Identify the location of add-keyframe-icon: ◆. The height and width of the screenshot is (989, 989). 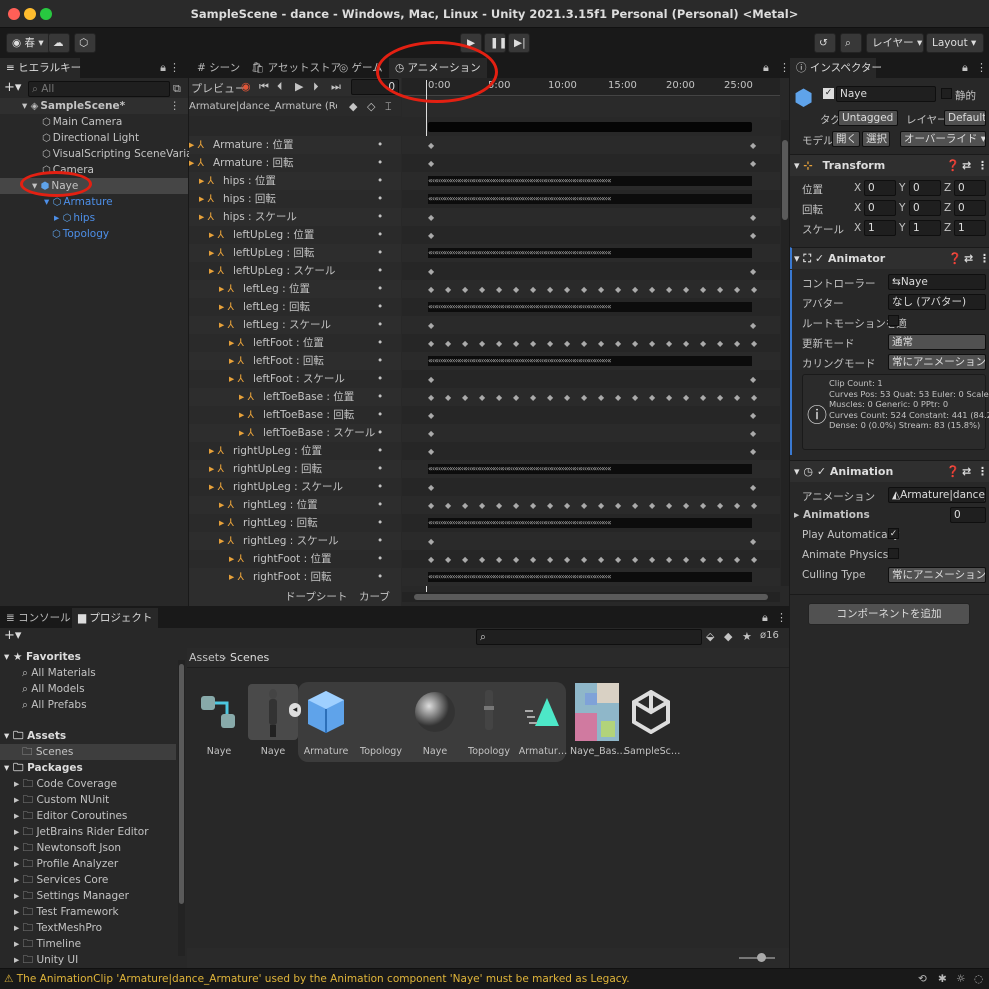
(353, 106).